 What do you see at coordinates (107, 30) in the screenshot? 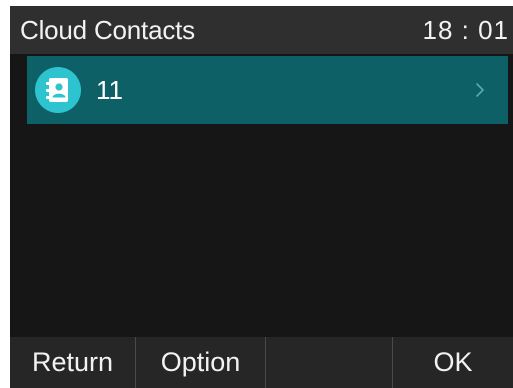
I see `page-title: Cloud Contacts` at bounding box center [107, 30].